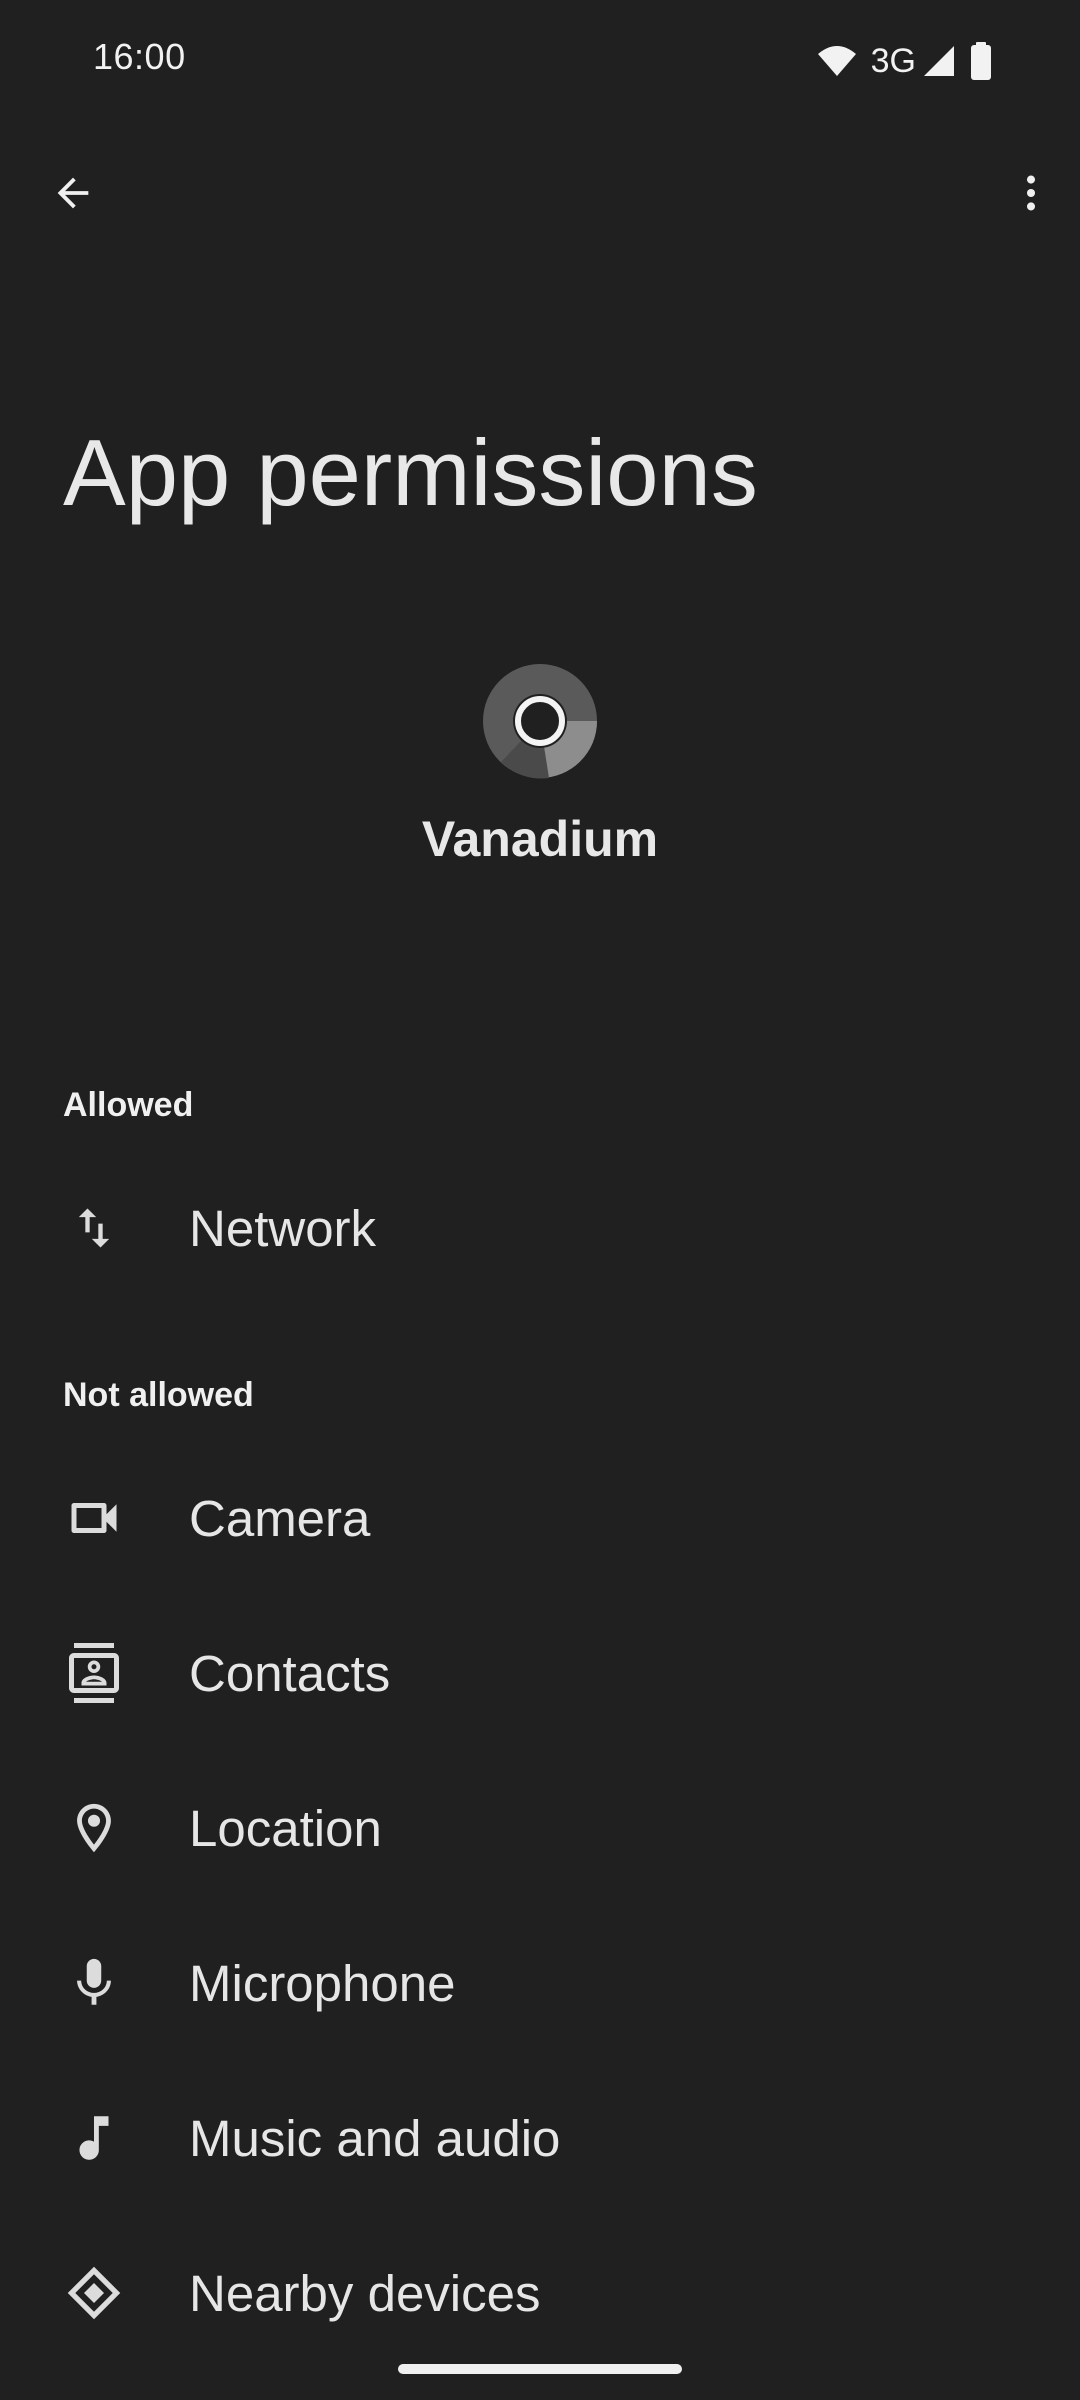  Describe the element at coordinates (365, 2293) in the screenshot. I see `permission-label: Nearby devices` at that location.